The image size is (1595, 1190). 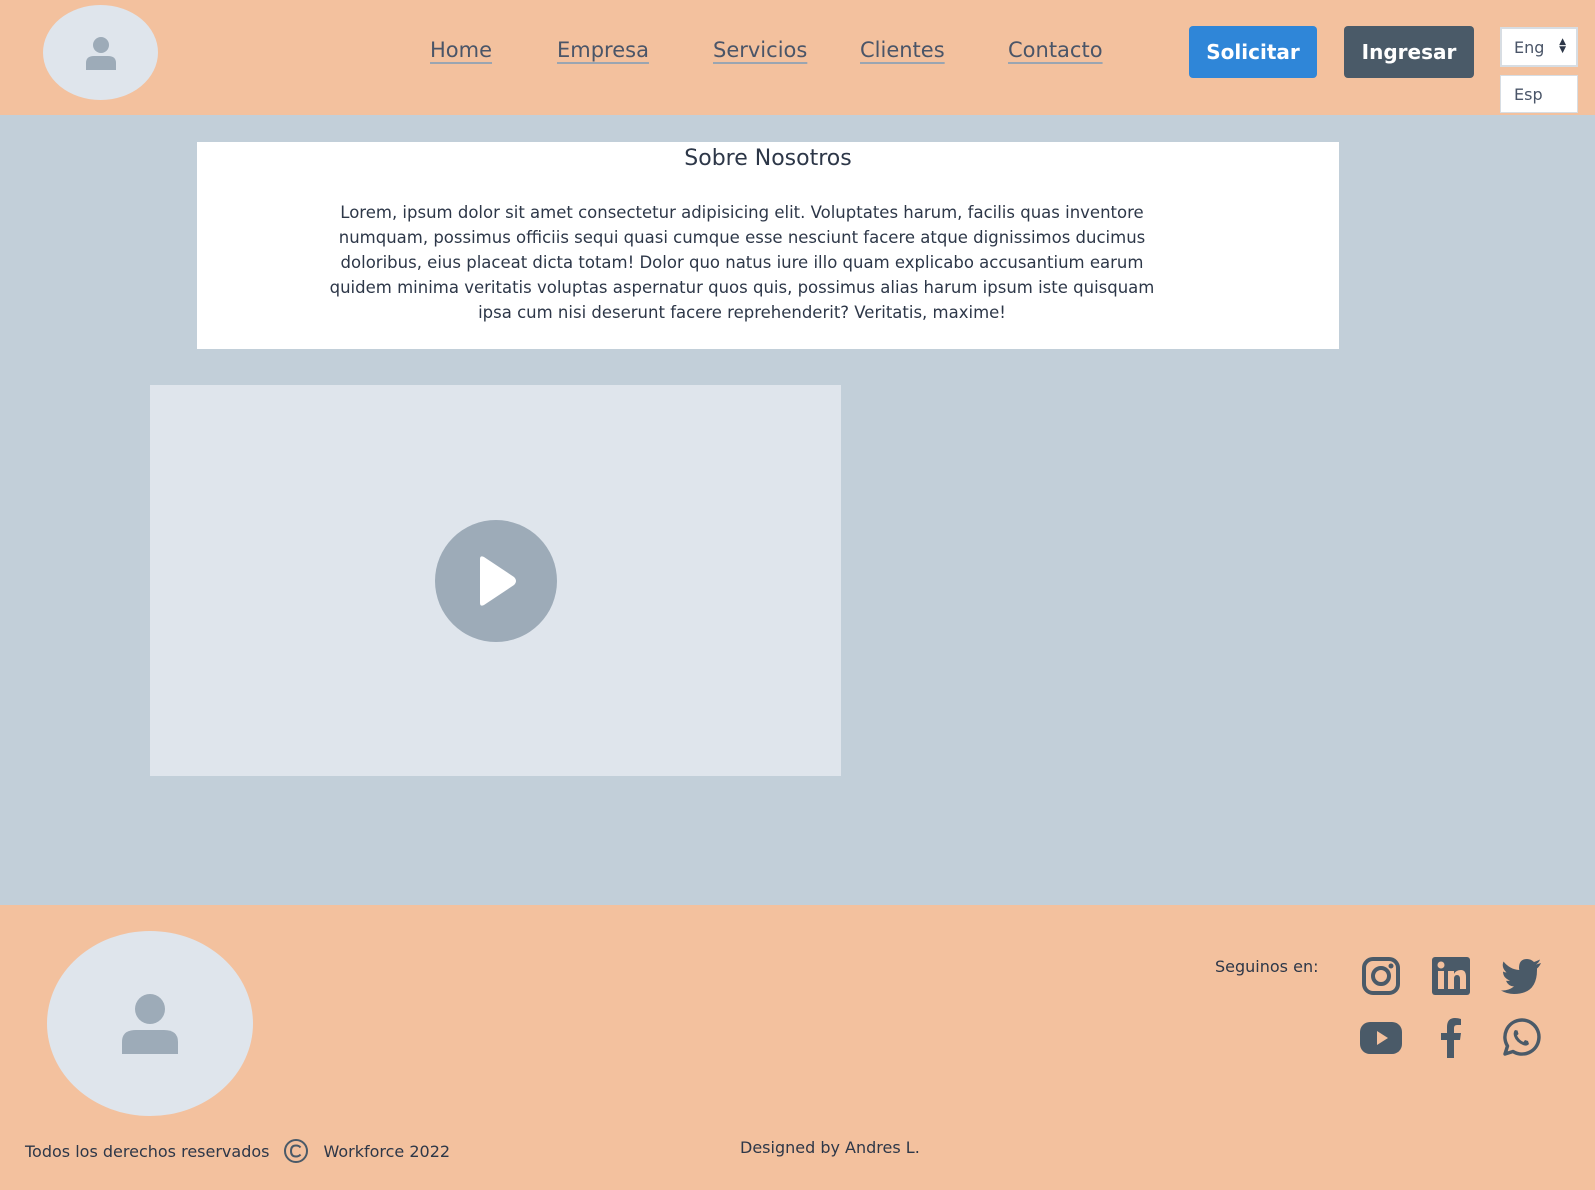 What do you see at coordinates (296, 1151) in the screenshot?
I see `copyright-icon` at bounding box center [296, 1151].